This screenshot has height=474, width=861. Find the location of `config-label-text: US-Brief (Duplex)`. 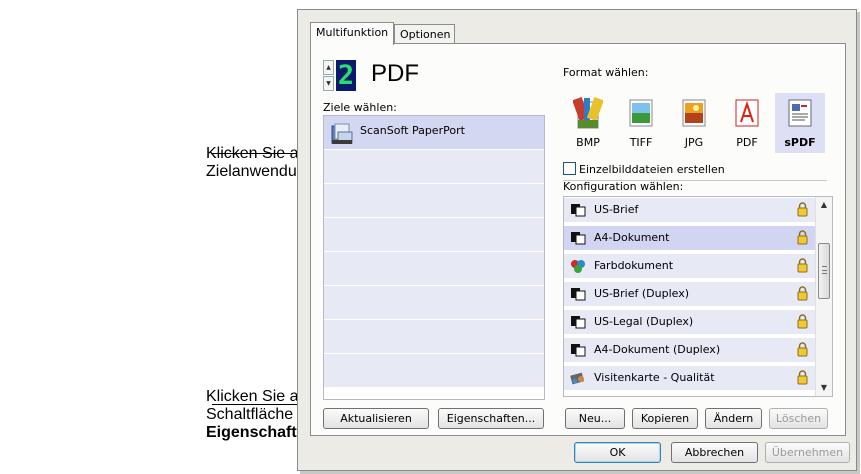

config-label-text: US-Brief (Duplex) is located at coordinates (642, 293).